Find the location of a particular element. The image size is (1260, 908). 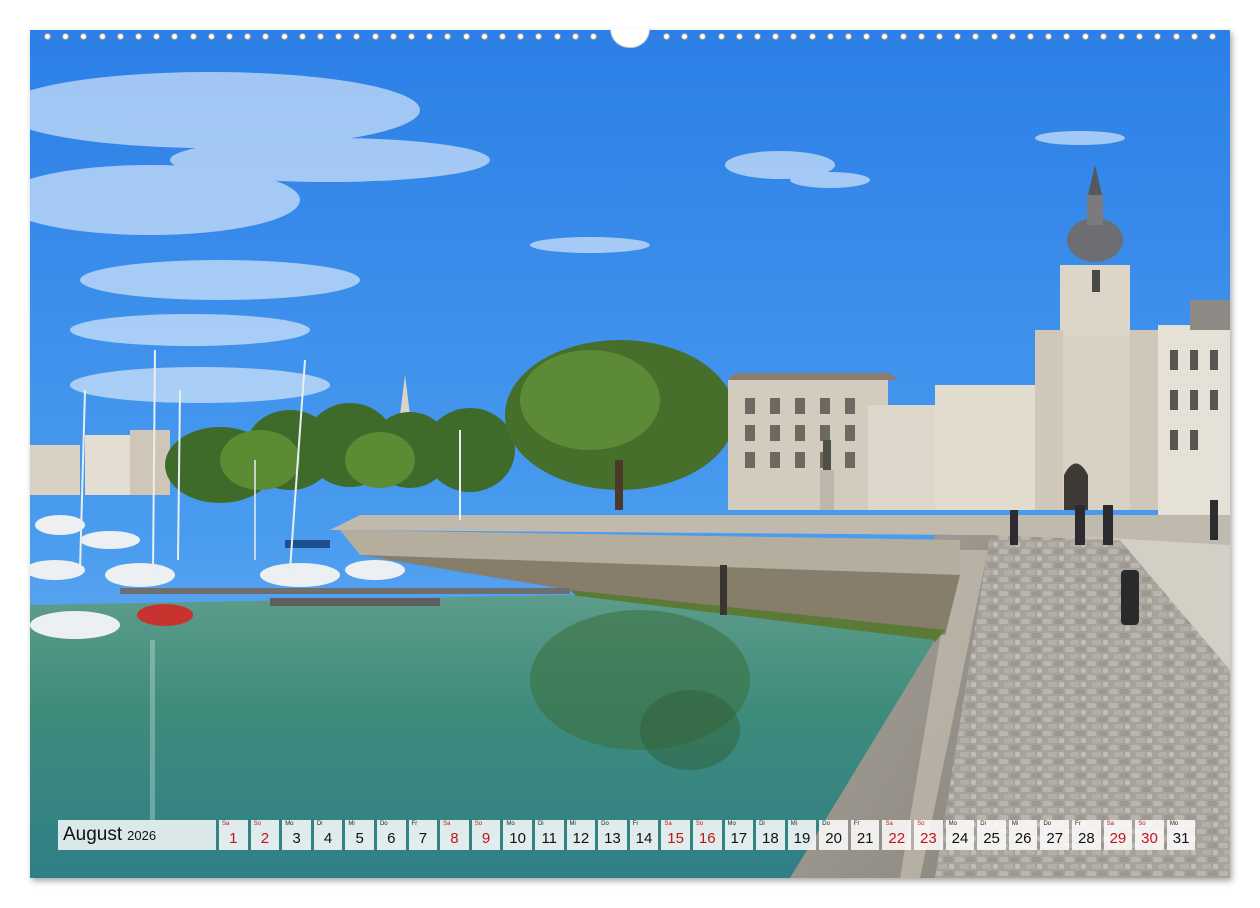

day-cell: Mi 19 is located at coordinates (802, 835).